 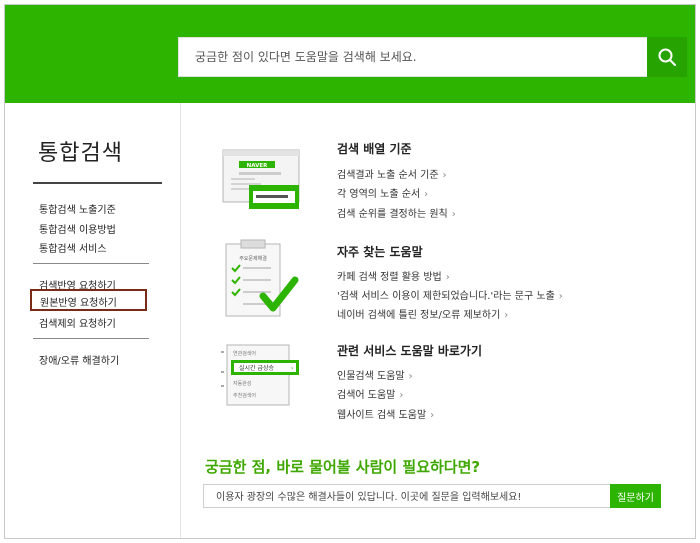 What do you see at coordinates (385, 413) in the screenshot?
I see `link-website-search-help: 웹사이트 검색 도움말 ›` at bounding box center [385, 413].